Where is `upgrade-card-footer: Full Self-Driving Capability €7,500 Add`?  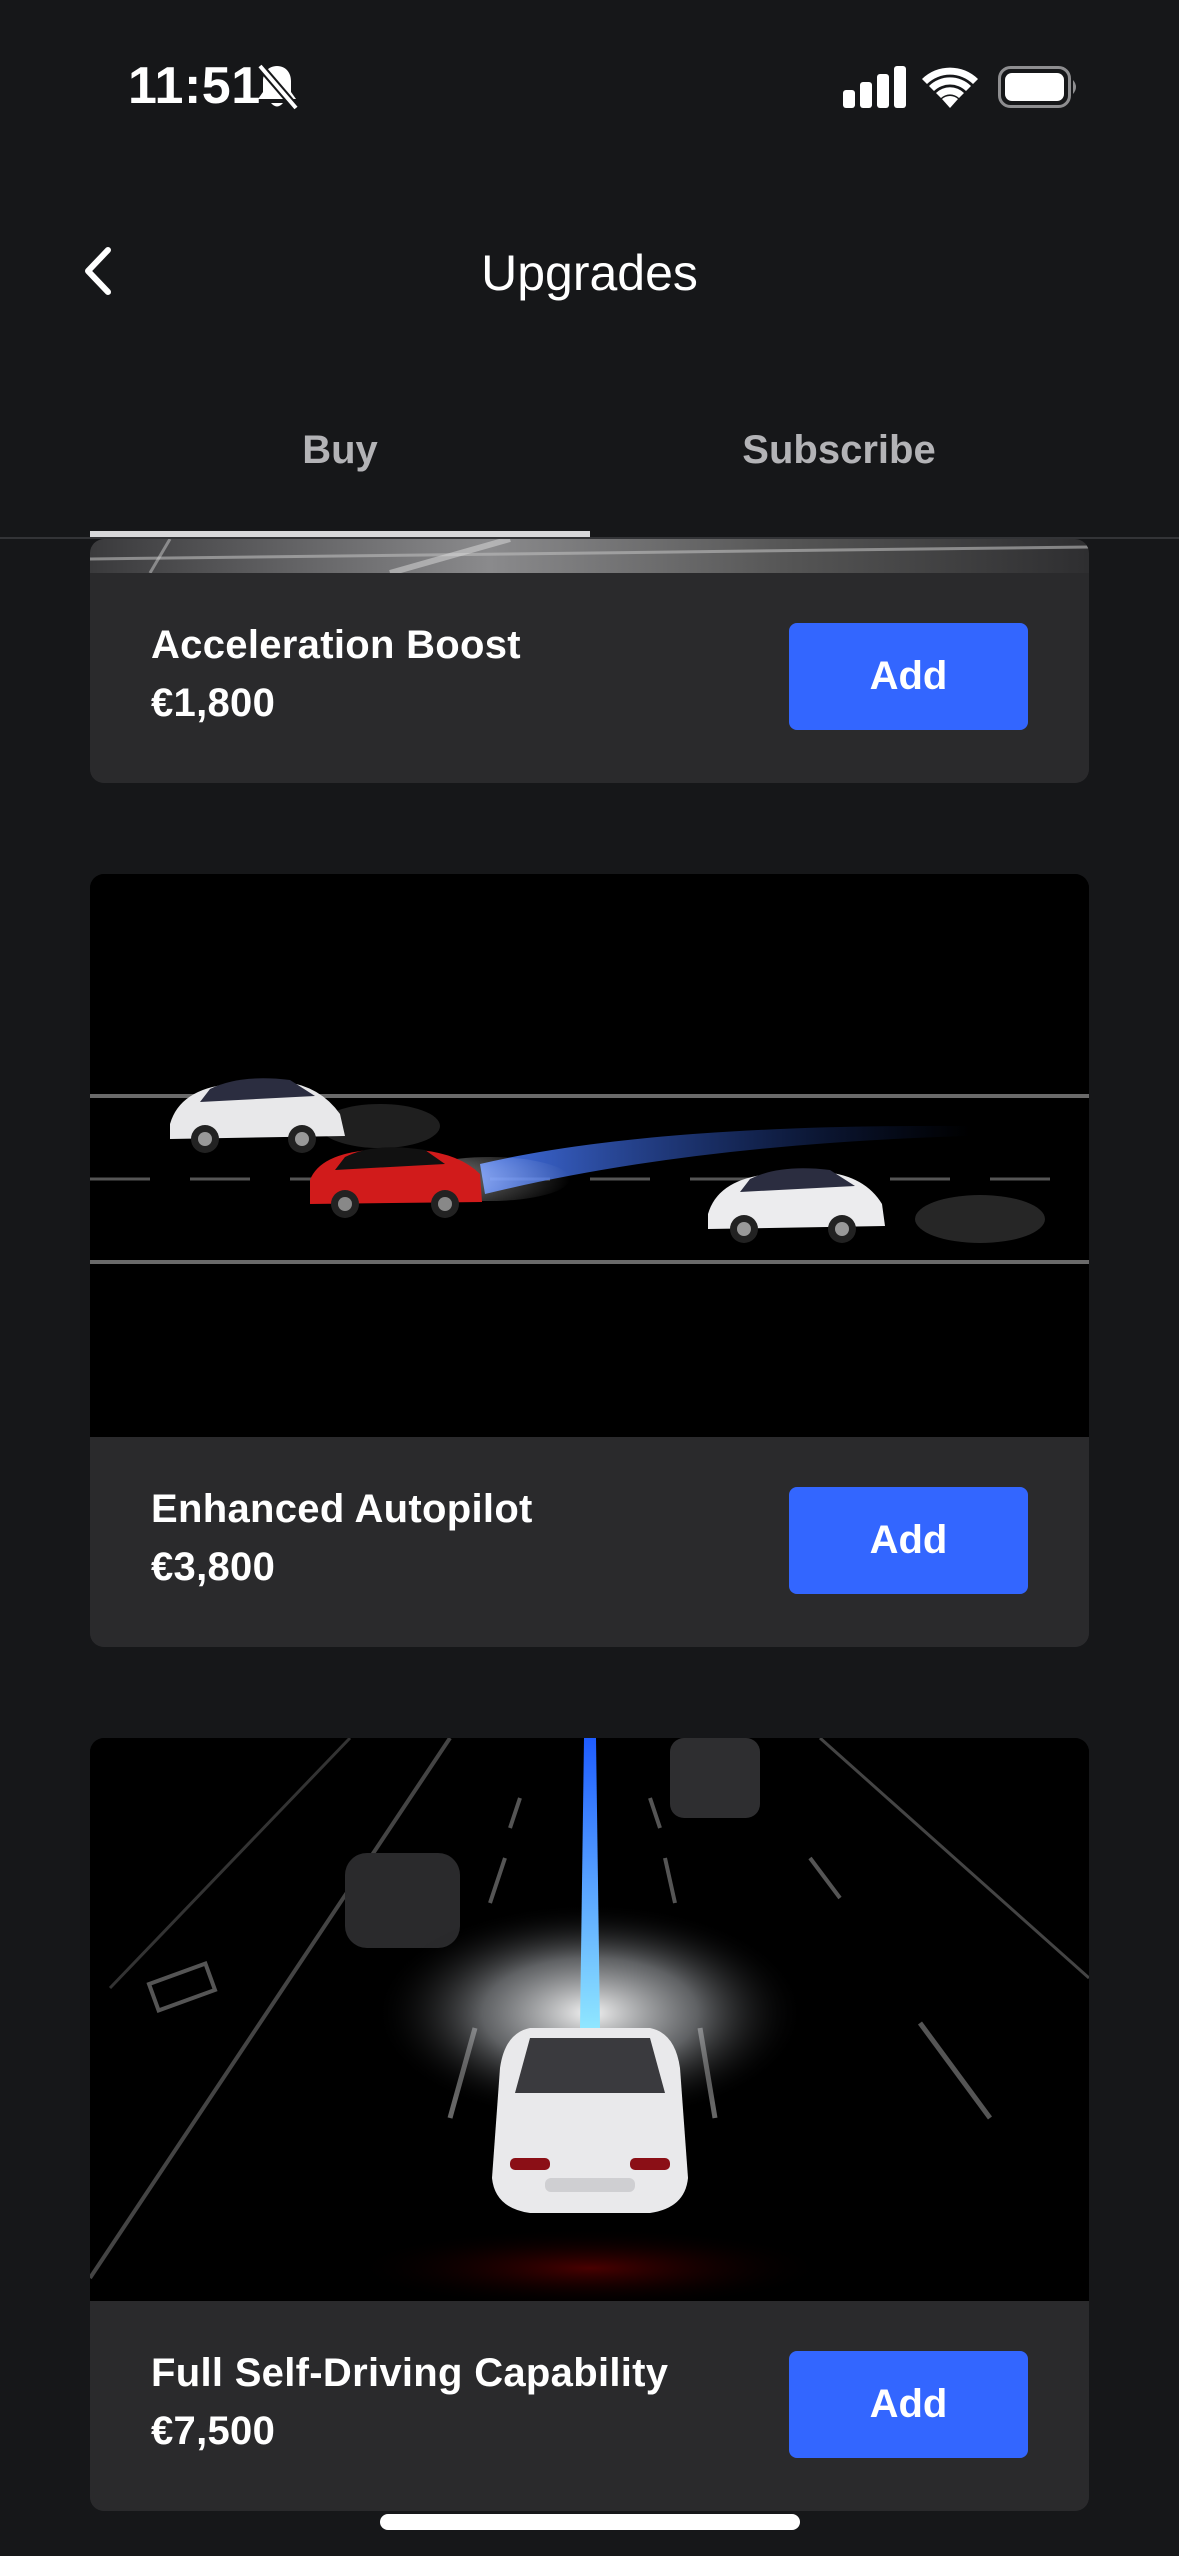 upgrade-card-footer: Full Self-Driving Capability €7,500 Add is located at coordinates (589, 2406).